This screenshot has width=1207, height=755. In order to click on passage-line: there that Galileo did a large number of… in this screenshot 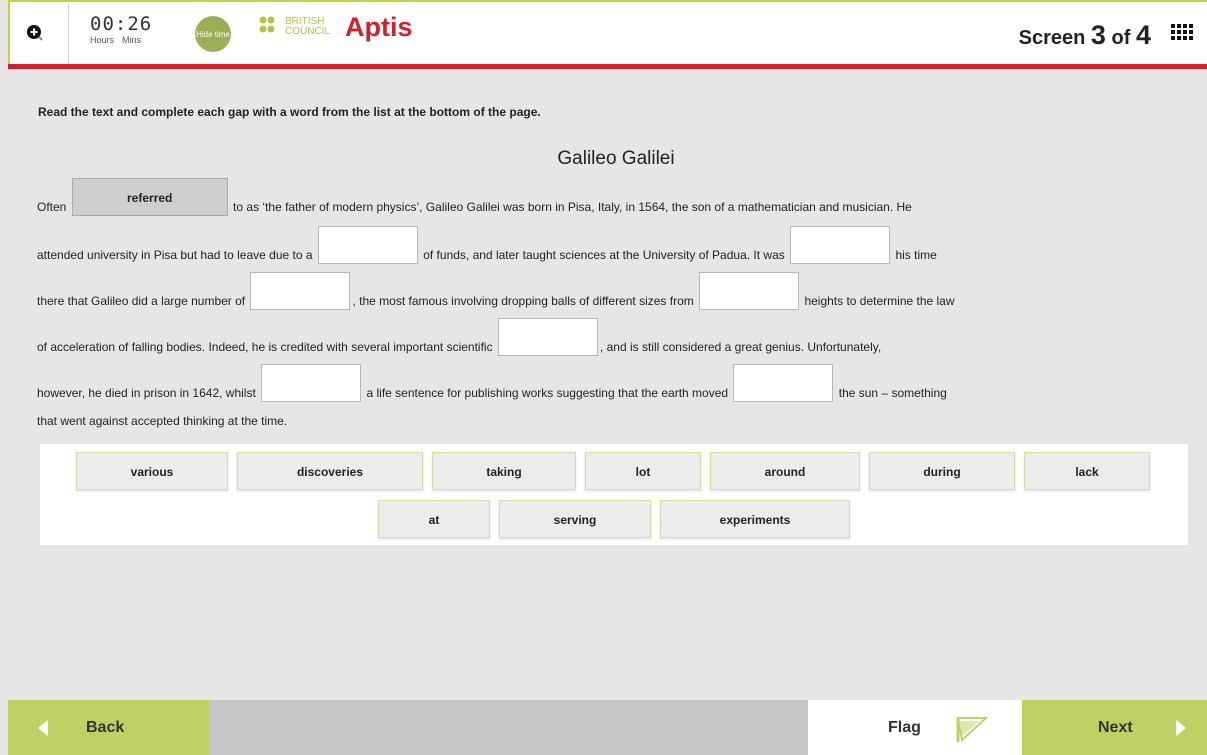, I will do `click(496, 291)`.